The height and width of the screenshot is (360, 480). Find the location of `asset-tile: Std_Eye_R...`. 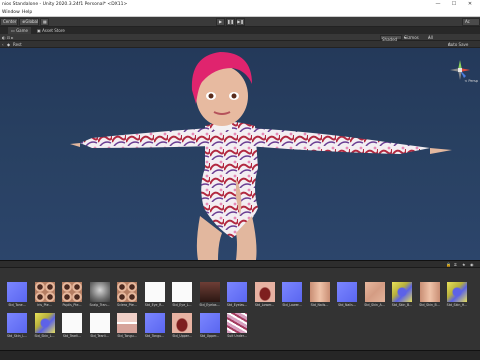

asset-tile: Std_Eye_R... is located at coordinates (155, 295).